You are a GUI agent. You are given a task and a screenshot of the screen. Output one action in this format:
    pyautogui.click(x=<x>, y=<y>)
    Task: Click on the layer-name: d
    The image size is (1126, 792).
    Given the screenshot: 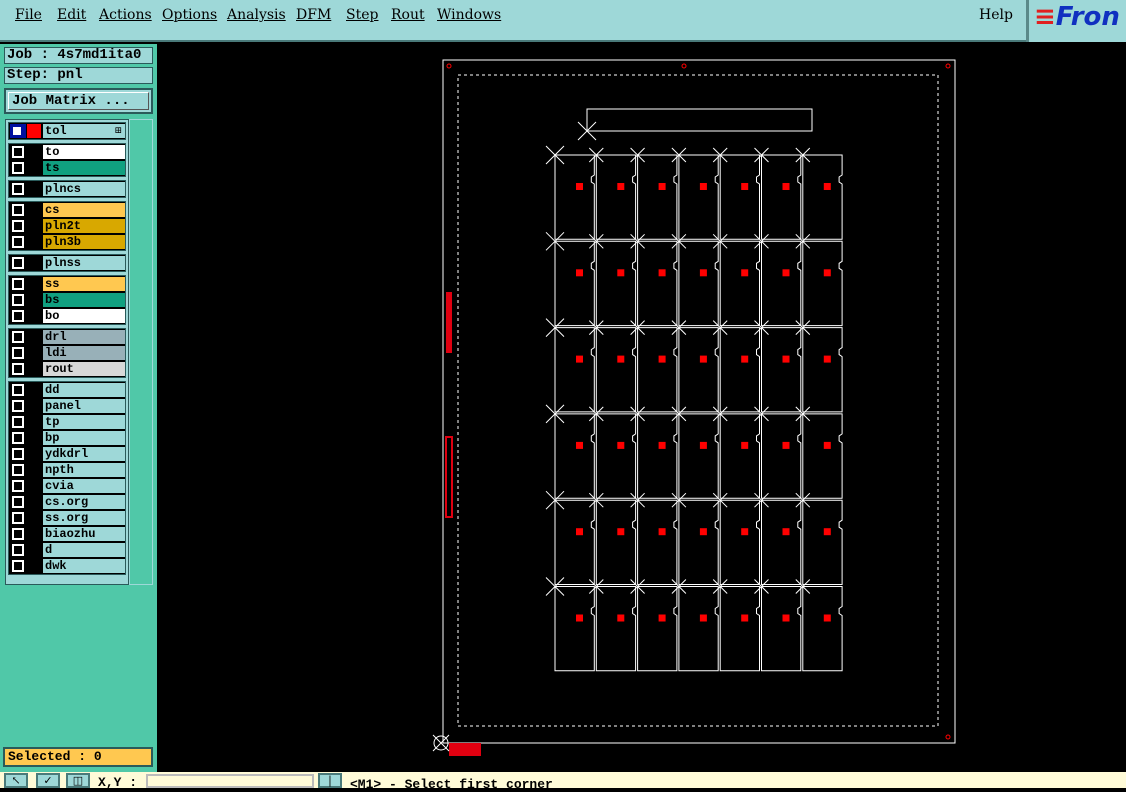 What is the action you would take?
    pyautogui.click(x=84, y=550)
    